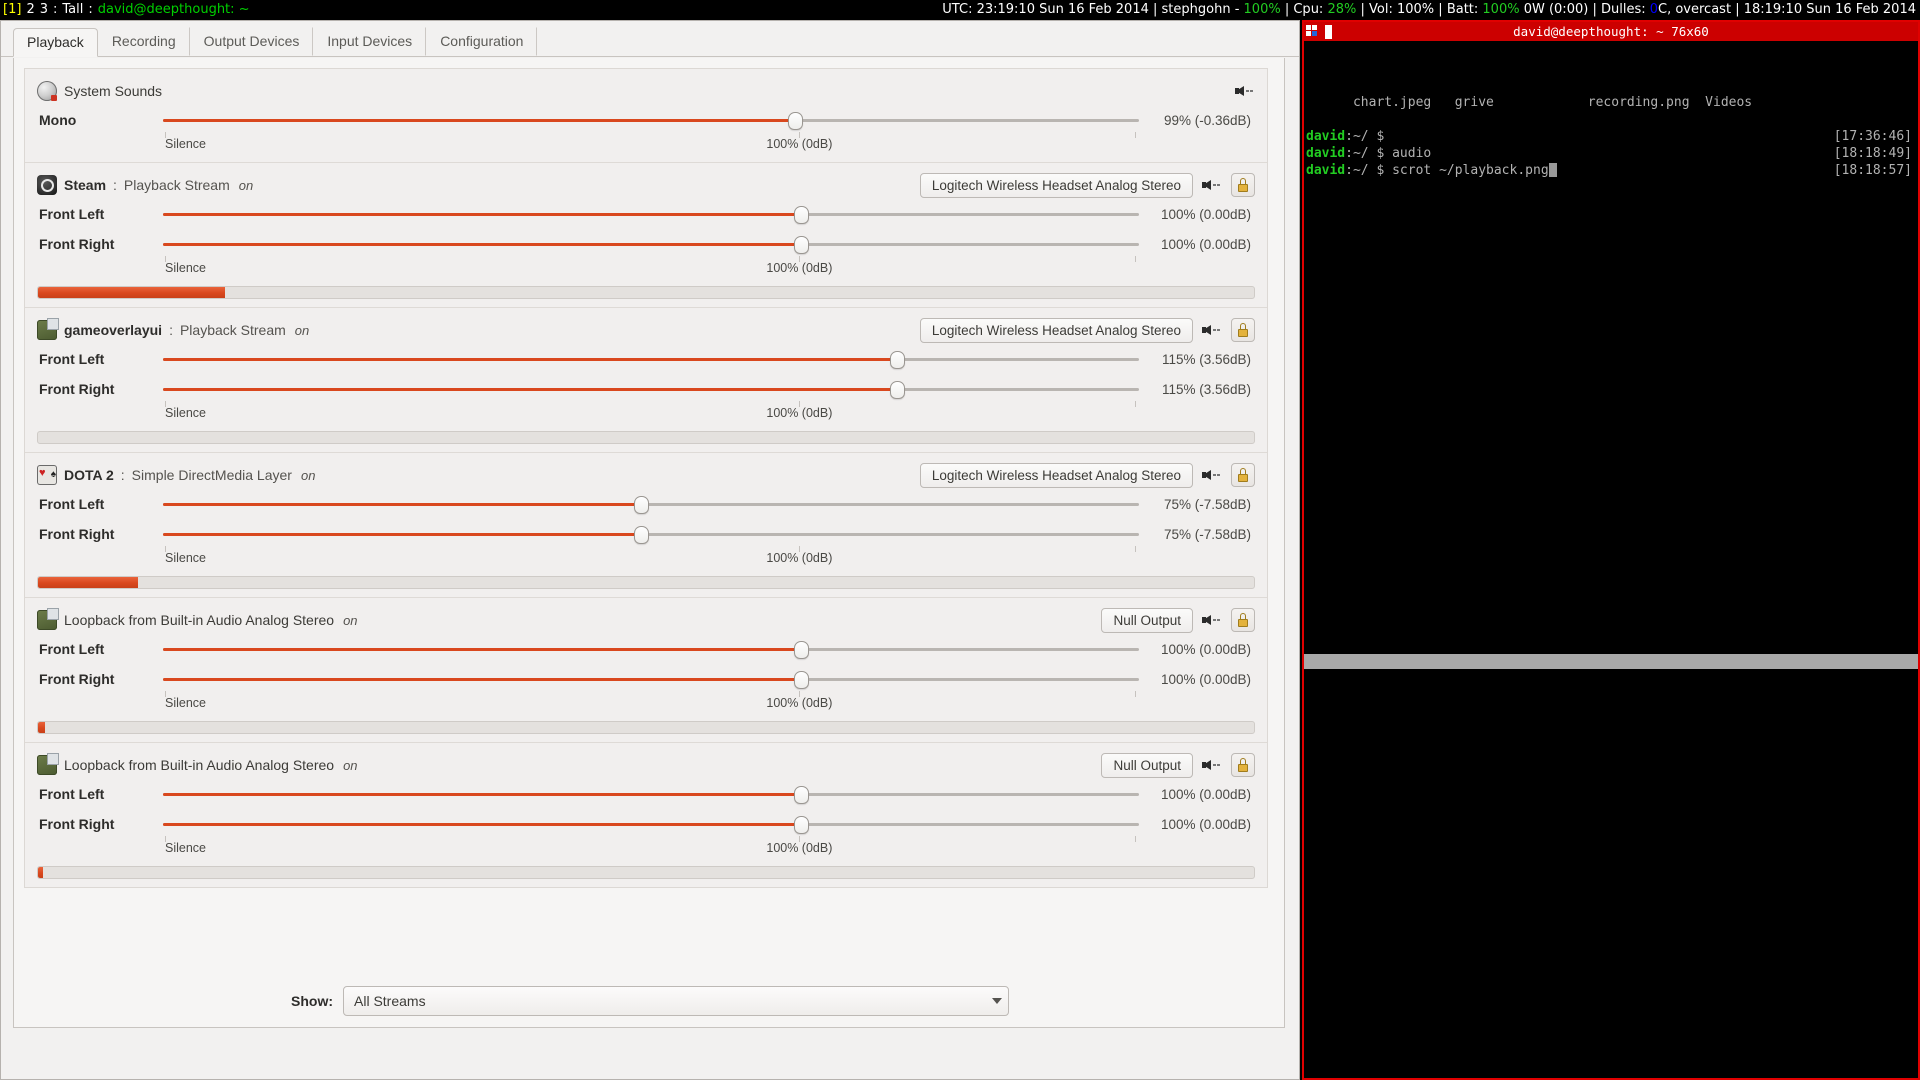 This screenshot has height=1080, width=1920. Describe the element at coordinates (58, 120) in the screenshot. I see `channel-label: Mono` at that location.